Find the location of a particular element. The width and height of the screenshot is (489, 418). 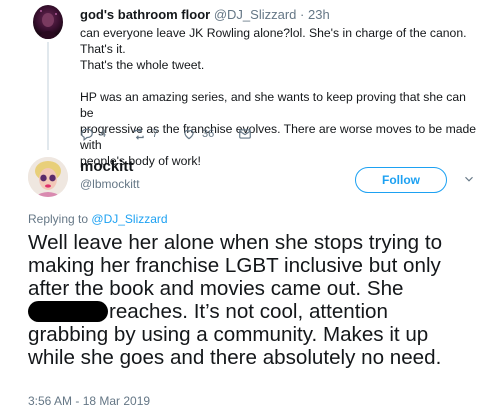

message-icon is located at coordinates (245, 134).